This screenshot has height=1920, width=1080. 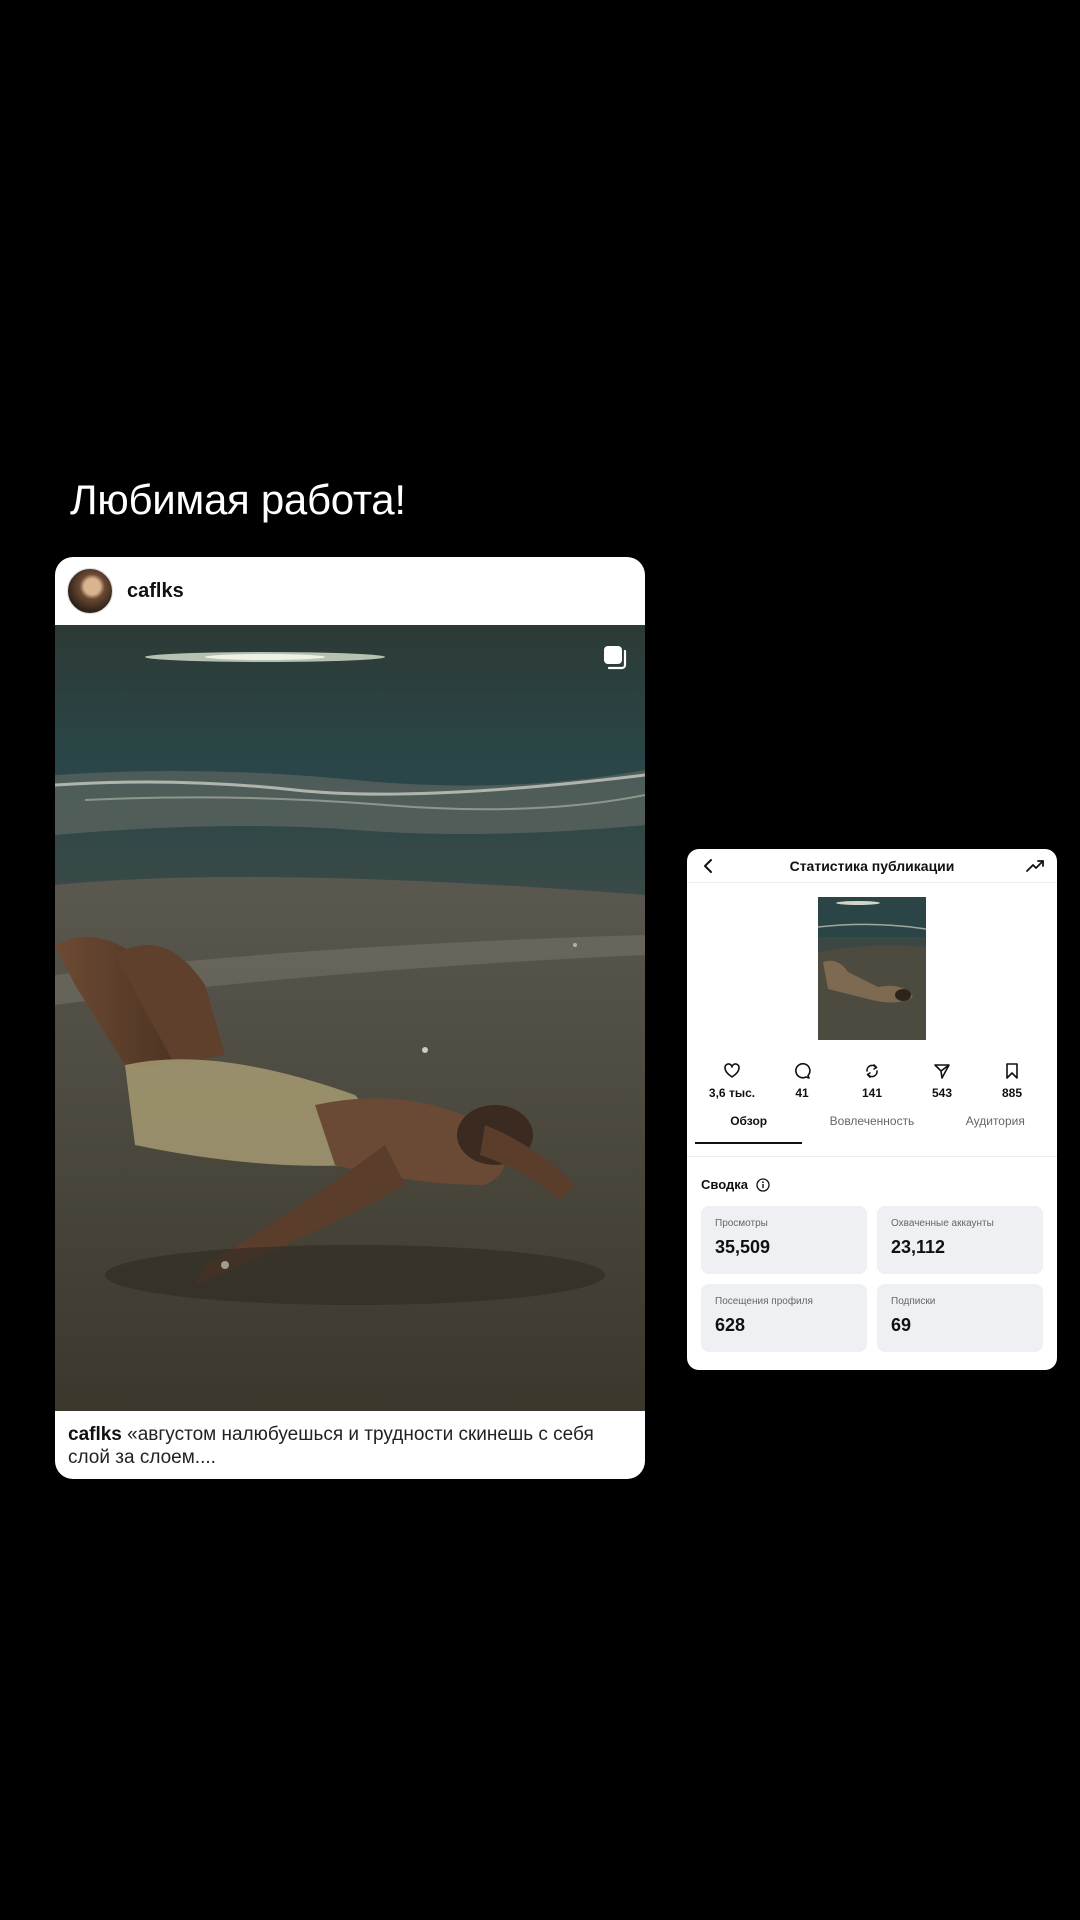 What do you see at coordinates (942, 1071) in the screenshot?
I see `share-icon` at bounding box center [942, 1071].